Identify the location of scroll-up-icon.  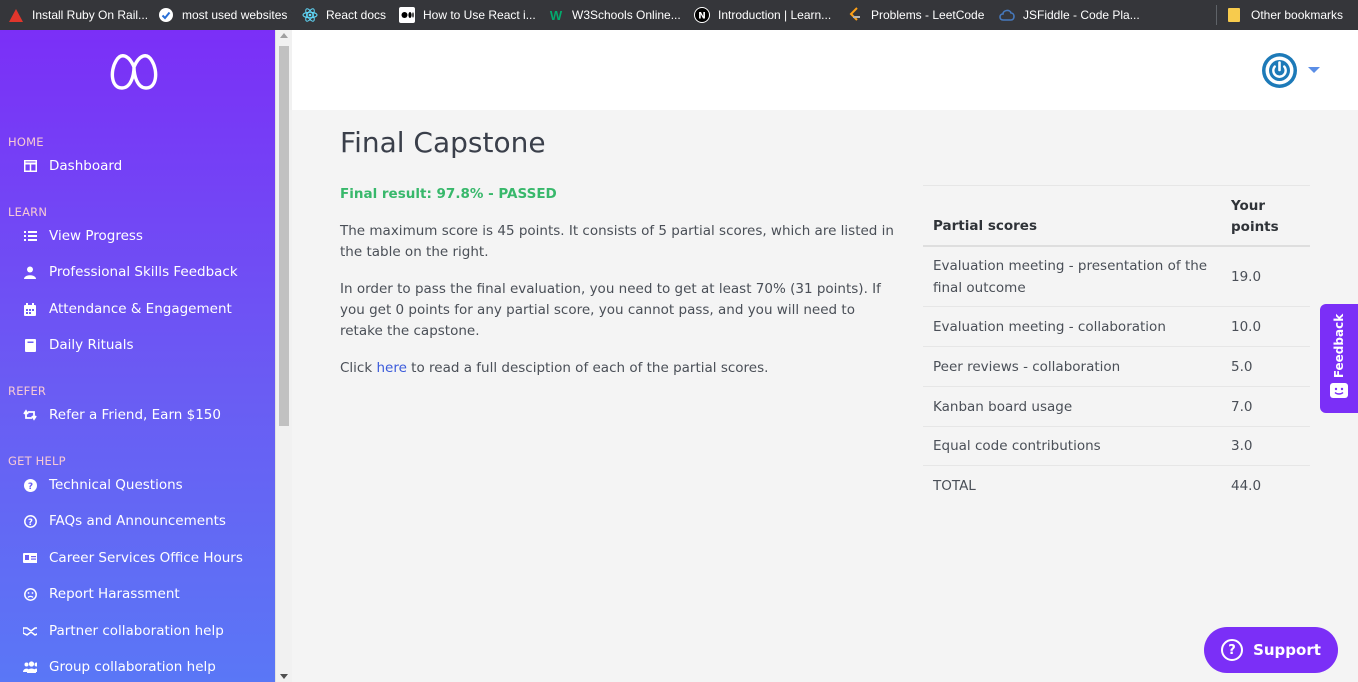
(284, 35).